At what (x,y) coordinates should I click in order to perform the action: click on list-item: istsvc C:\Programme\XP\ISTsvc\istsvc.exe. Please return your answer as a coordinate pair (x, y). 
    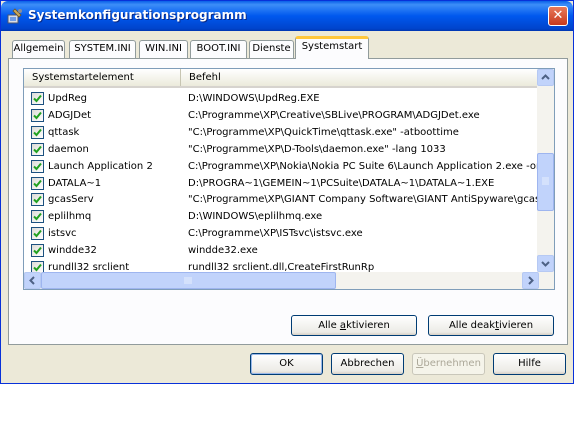
    Looking at the image, I should click on (281, 233).